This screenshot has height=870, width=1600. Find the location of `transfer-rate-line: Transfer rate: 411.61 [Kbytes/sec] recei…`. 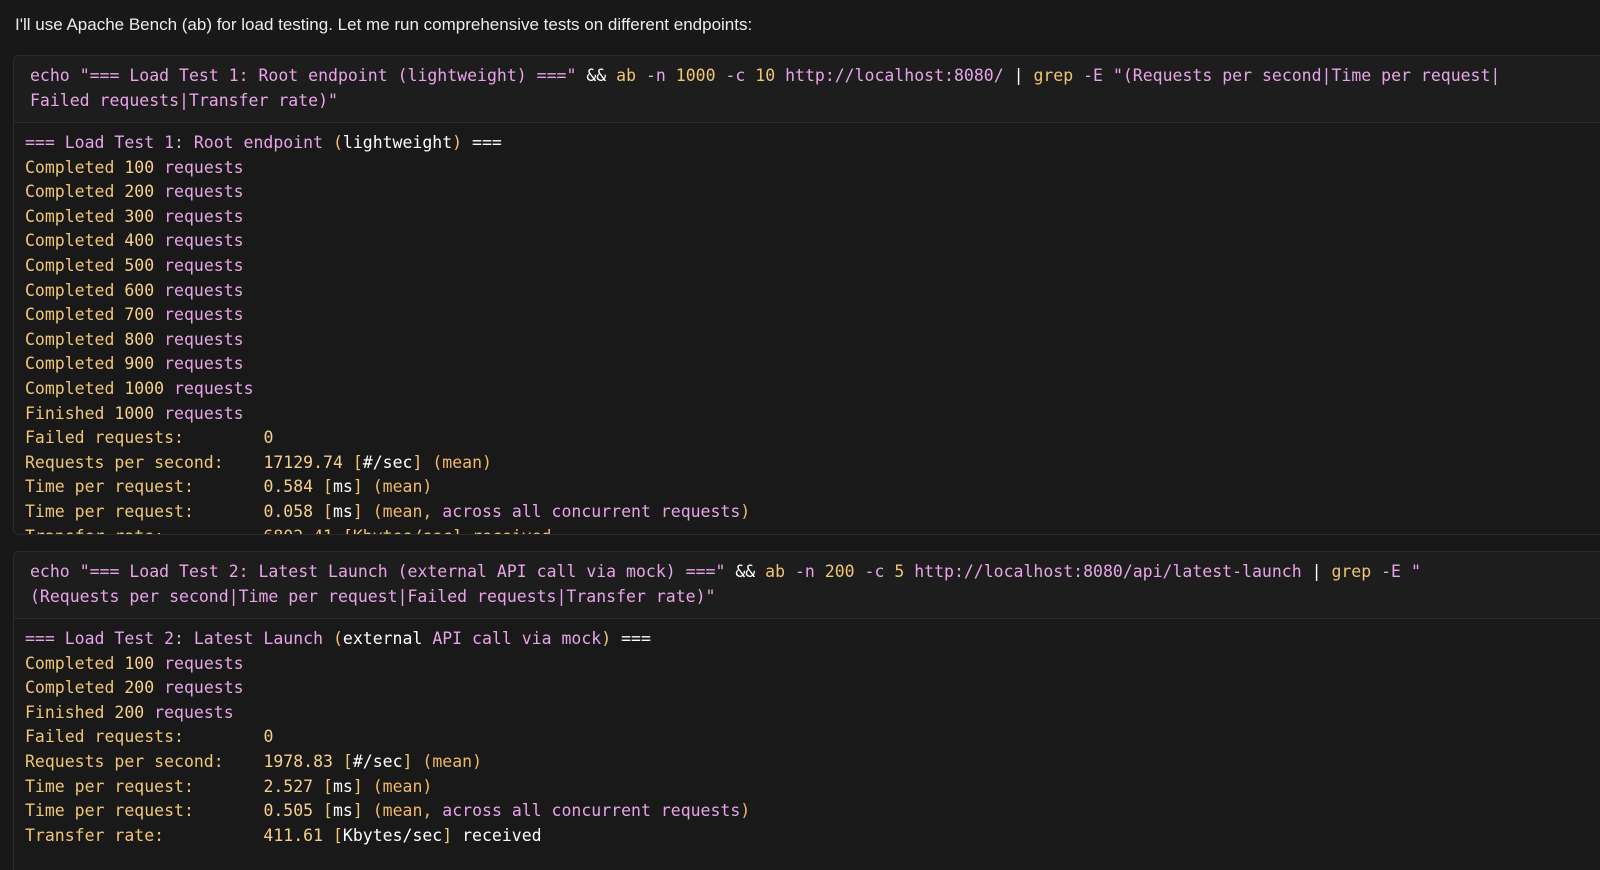

transfer-rate-line: Transfer rate: 411.61 [Kbytes/sec] recei… is located at coordinates (283, 835).